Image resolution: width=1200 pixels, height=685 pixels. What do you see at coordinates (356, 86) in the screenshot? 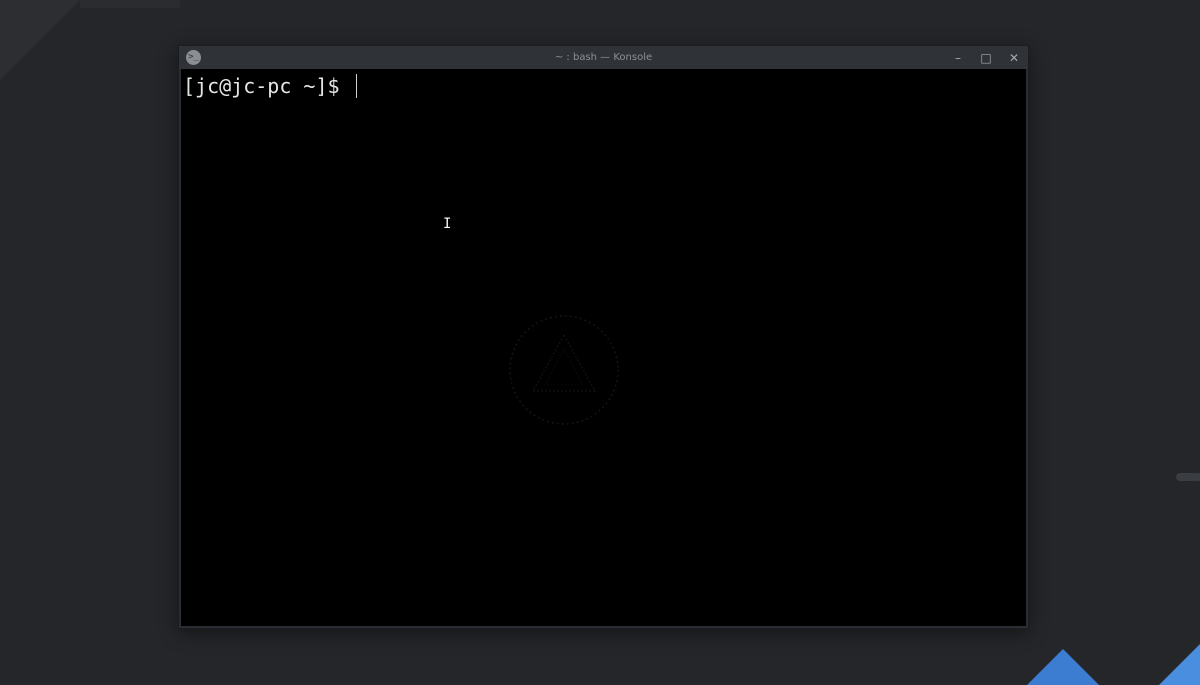
I see `text-cursor` at bounding box center [356, 86].